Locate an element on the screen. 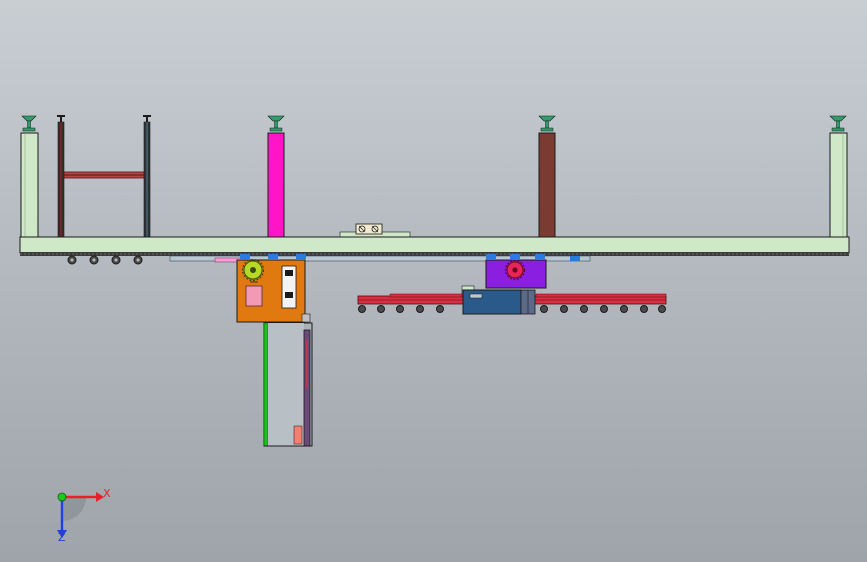  gear-icon is located at coordinates (515, 270).